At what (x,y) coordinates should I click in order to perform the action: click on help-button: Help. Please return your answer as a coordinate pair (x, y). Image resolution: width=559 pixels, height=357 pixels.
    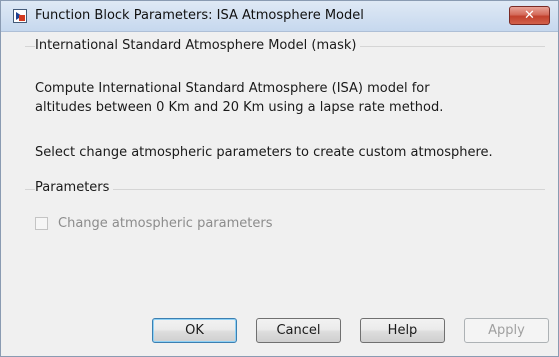
    Looking at the image, I should click on (402, 330).